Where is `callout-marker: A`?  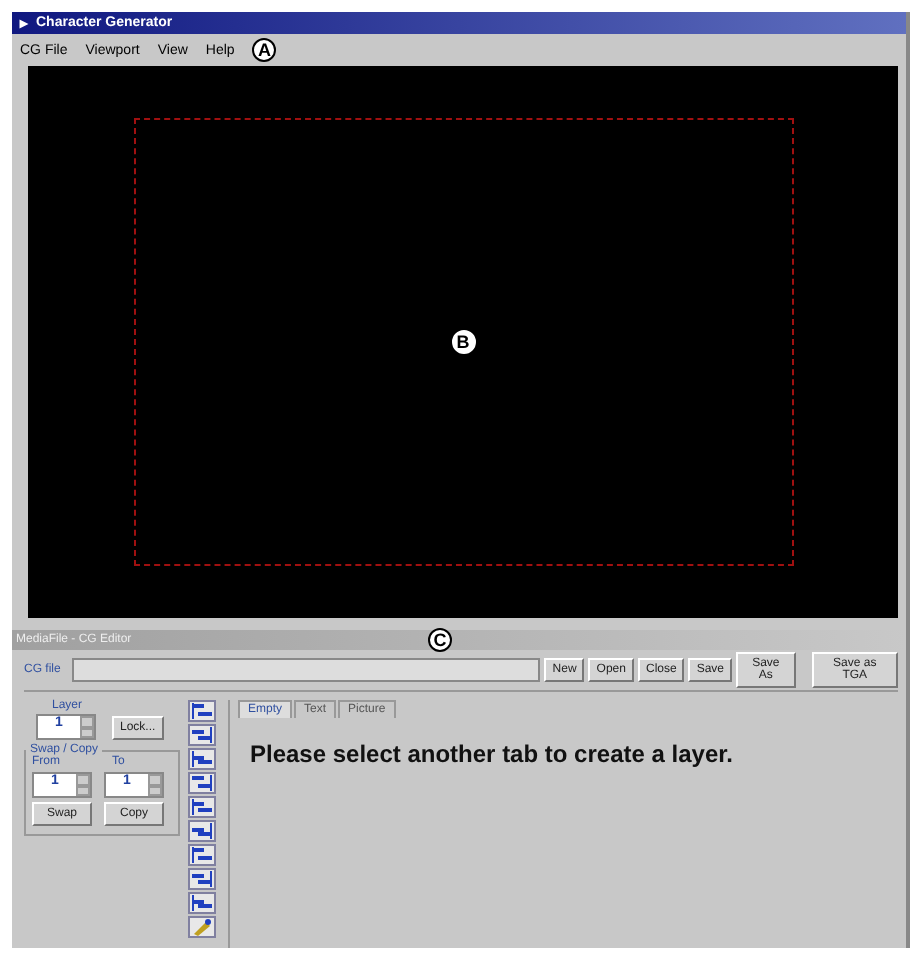 callout-marker: A is located at coordinates (264, 50).